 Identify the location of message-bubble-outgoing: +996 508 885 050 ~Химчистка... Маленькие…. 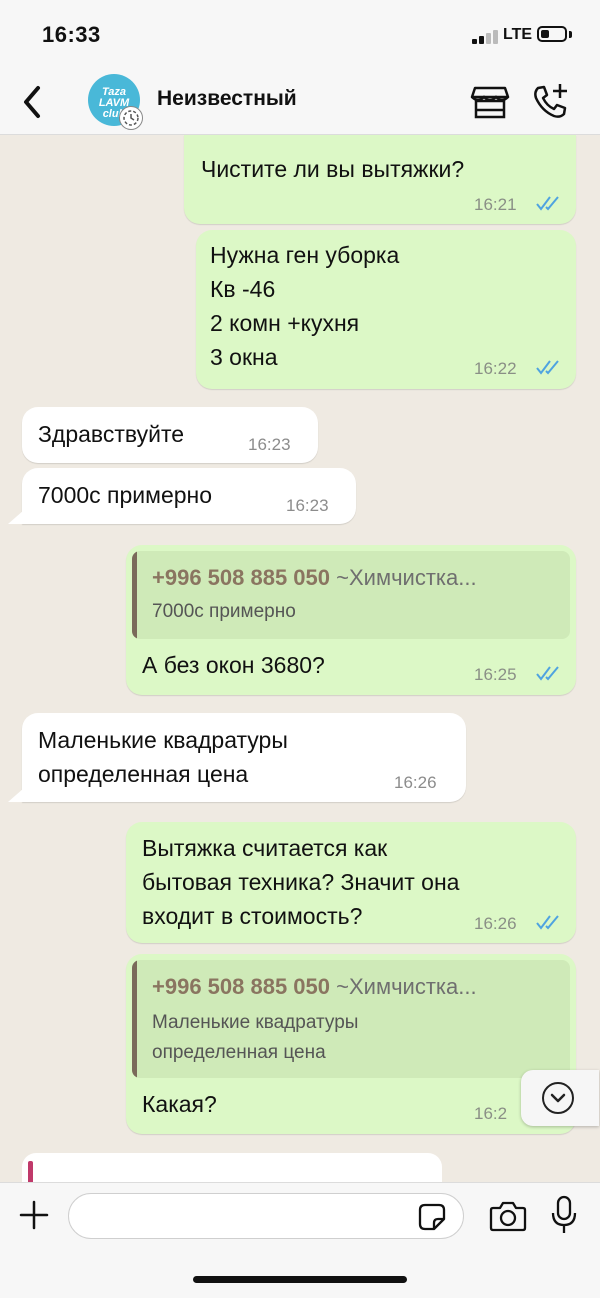
(351, 1044).